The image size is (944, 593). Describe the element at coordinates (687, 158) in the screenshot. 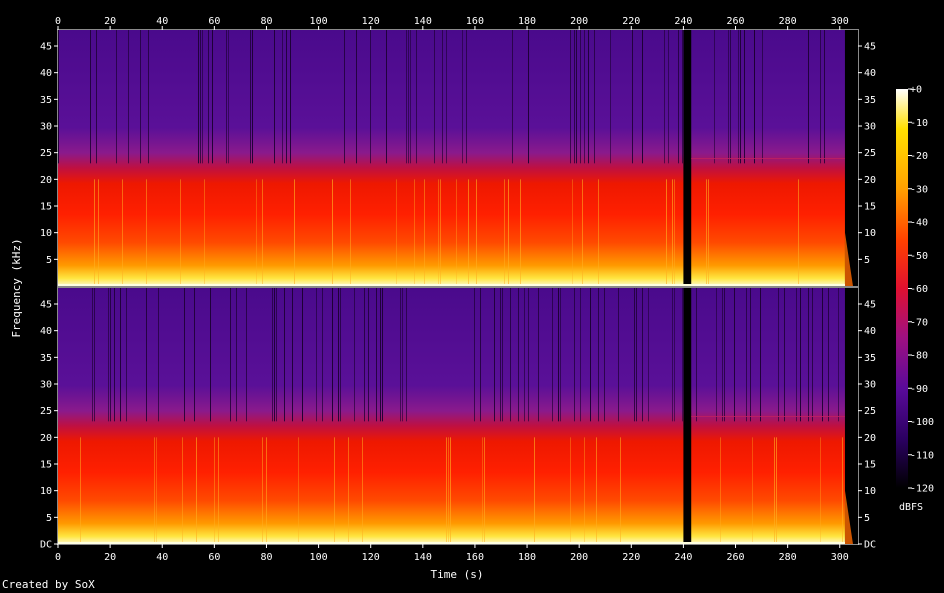

I see `silence-gap` at that location.